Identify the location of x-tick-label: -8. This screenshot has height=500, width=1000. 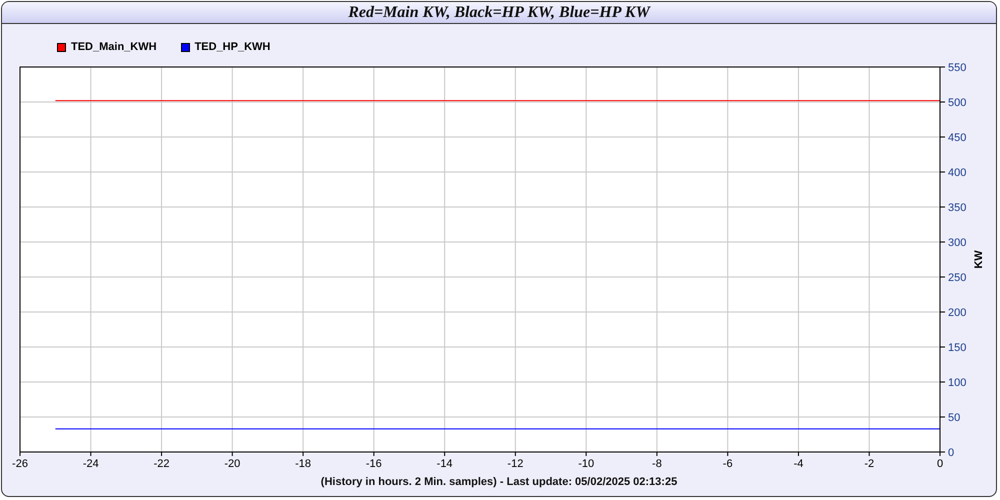
(657, 464).